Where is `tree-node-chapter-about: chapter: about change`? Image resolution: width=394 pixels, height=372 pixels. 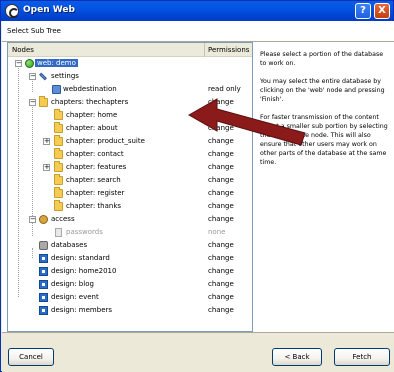 tree-node-chapter-about: chapter: about change is located at coordinates (130, 128).